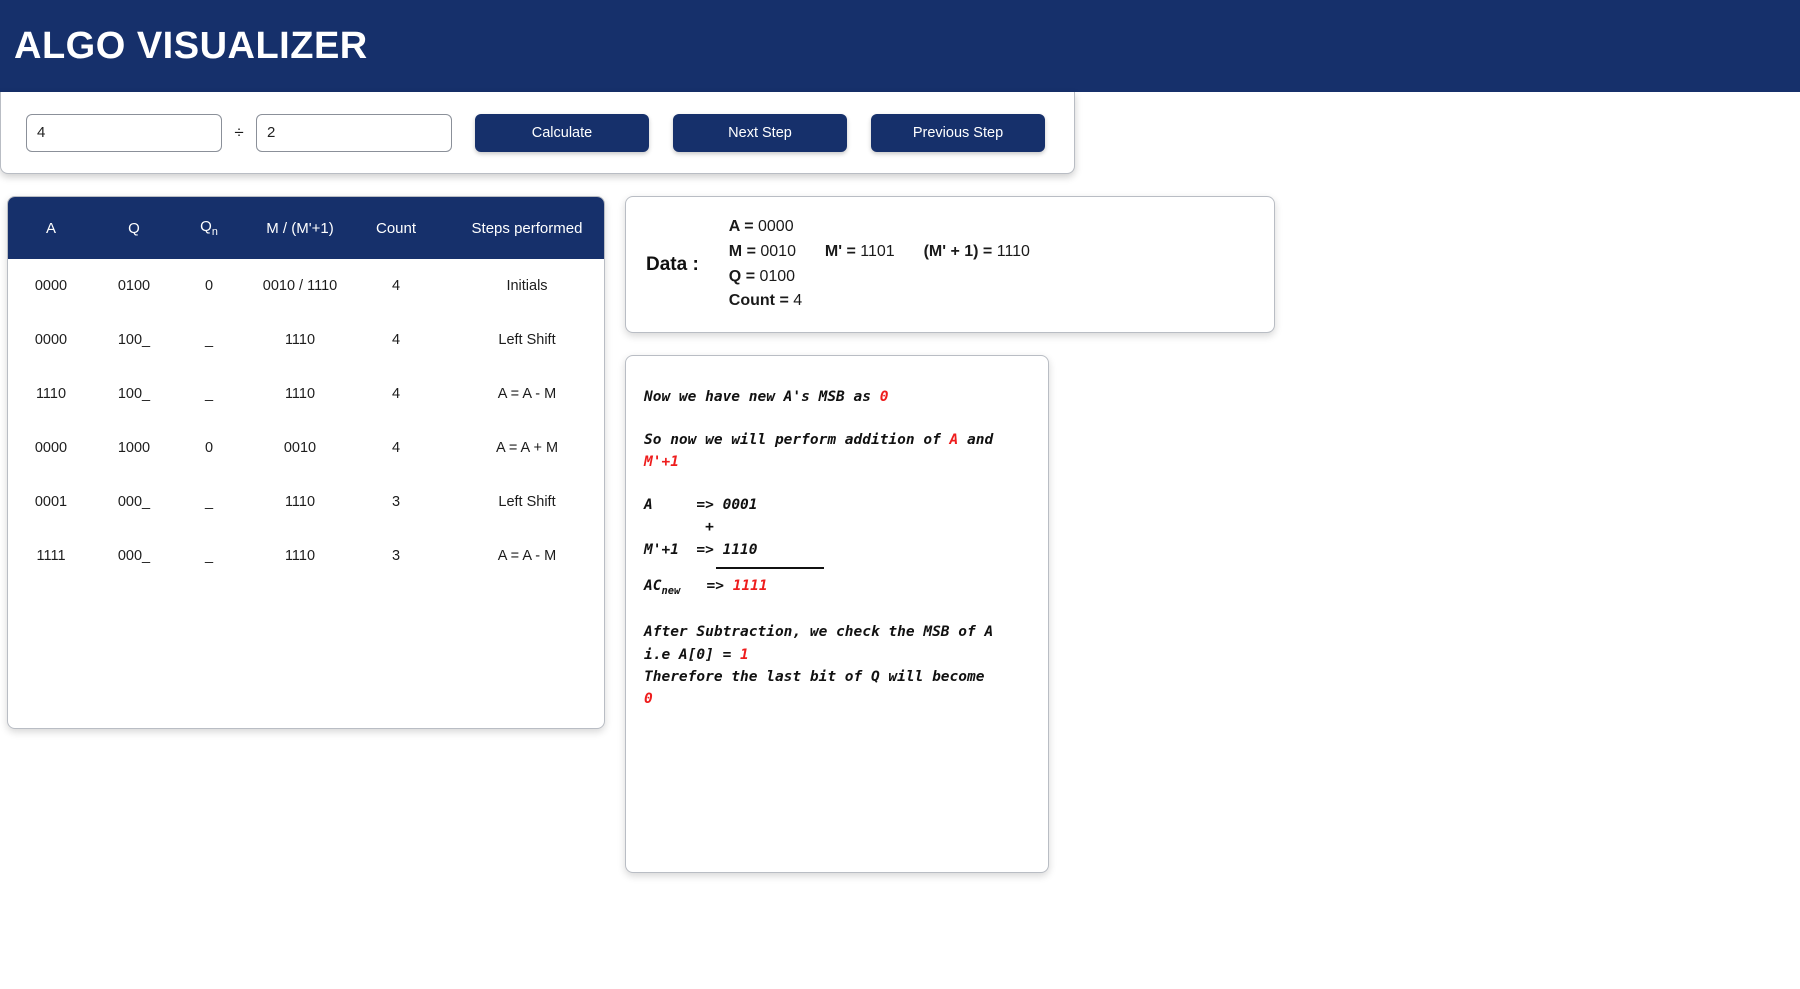  I want to click on table-row: 0001 000_ _ 1110 3 Left Shift, so click(306, 502).